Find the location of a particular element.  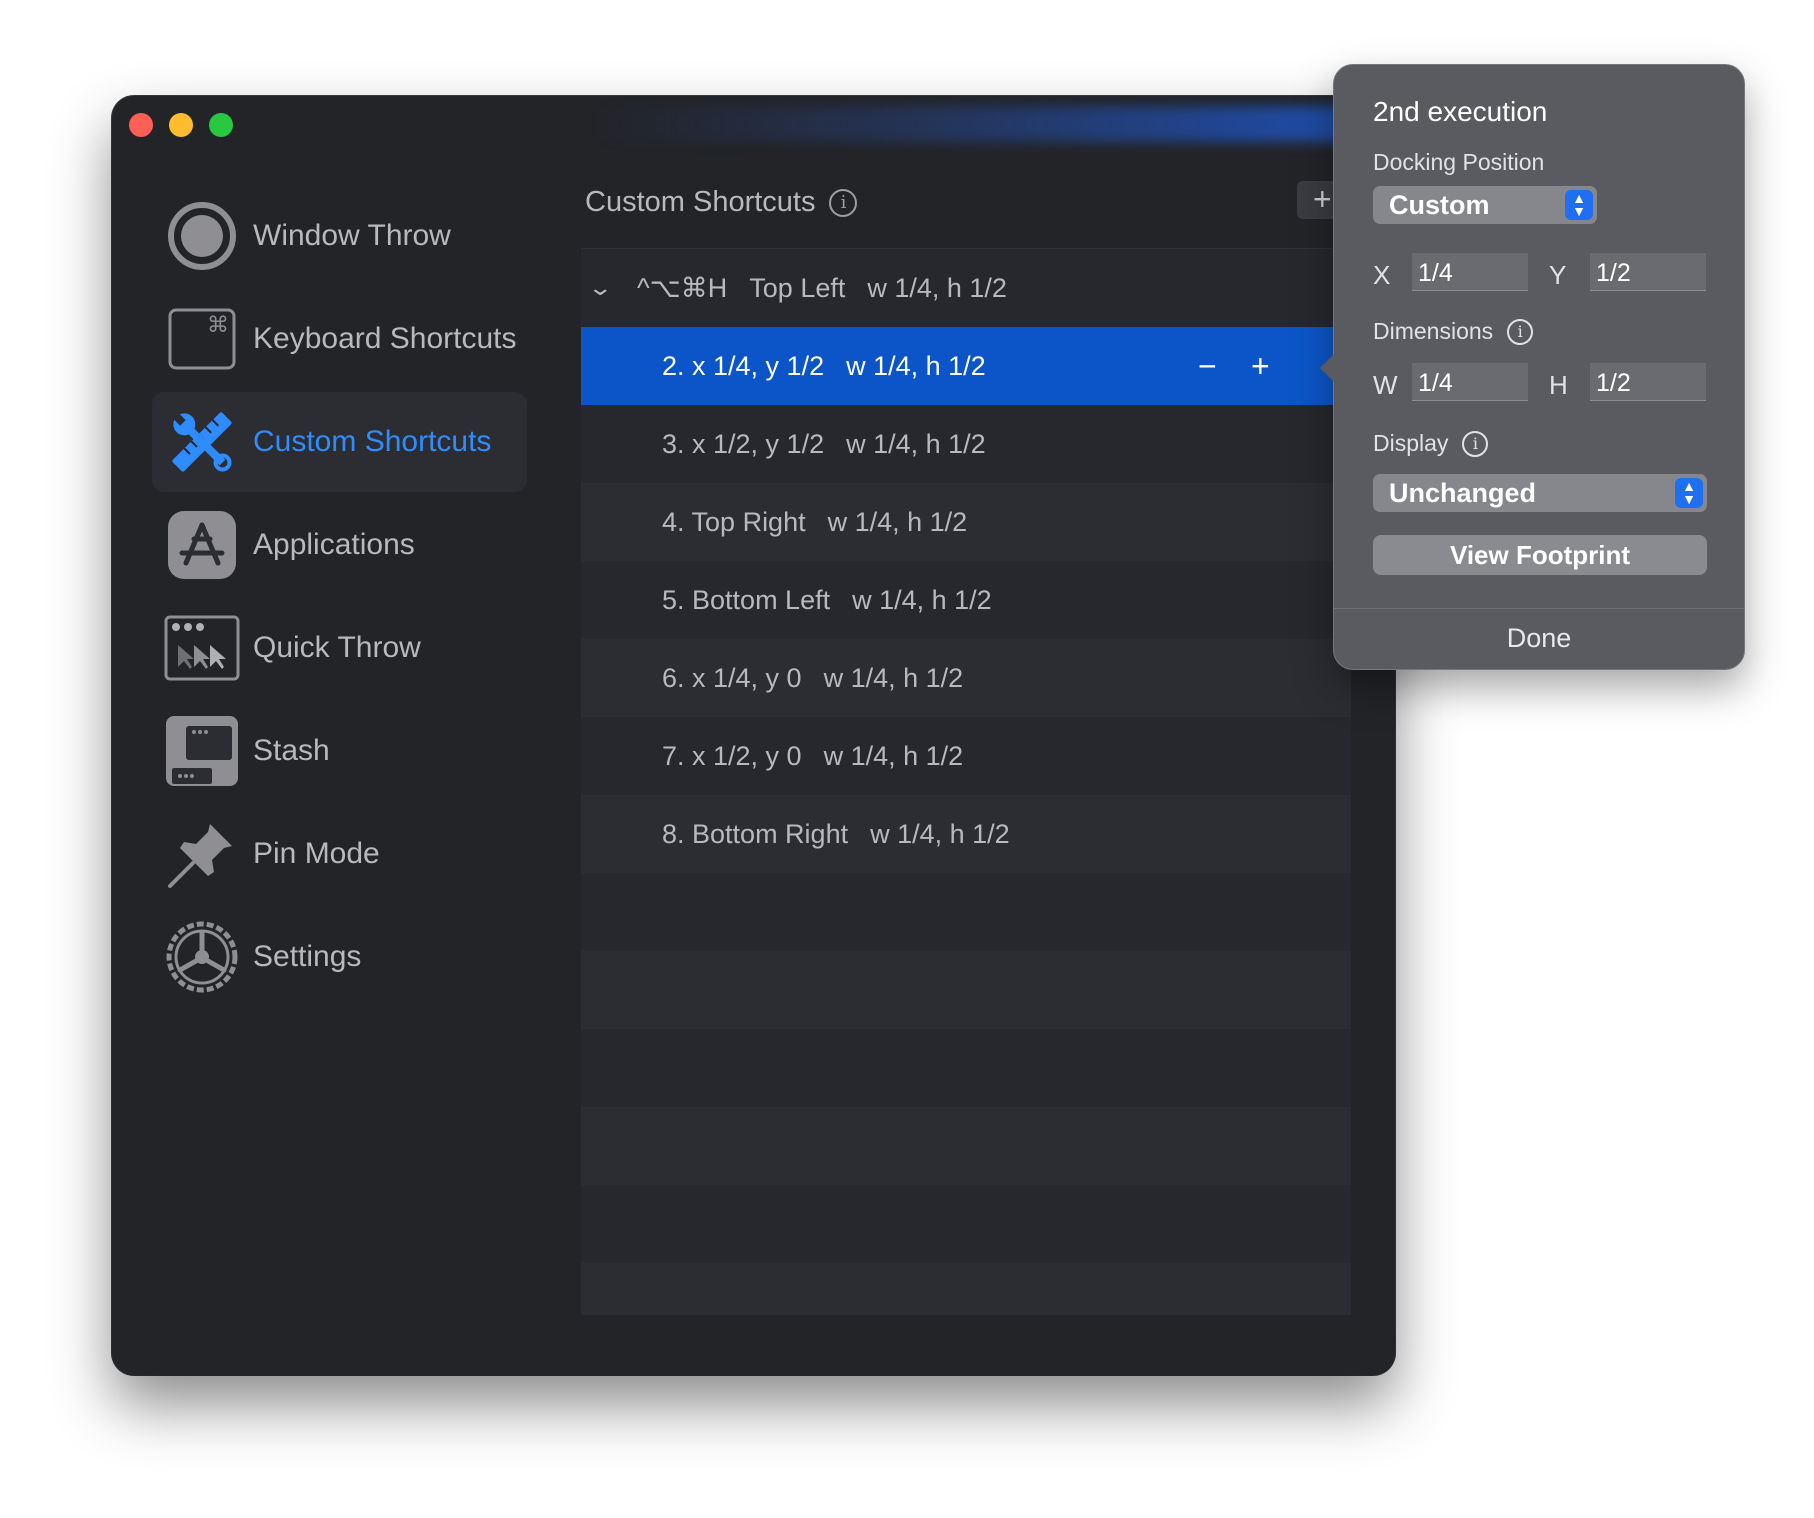

table-row: 8. Bottom Right w 1/4, h 1/2 is located at coordinates (966, 834).